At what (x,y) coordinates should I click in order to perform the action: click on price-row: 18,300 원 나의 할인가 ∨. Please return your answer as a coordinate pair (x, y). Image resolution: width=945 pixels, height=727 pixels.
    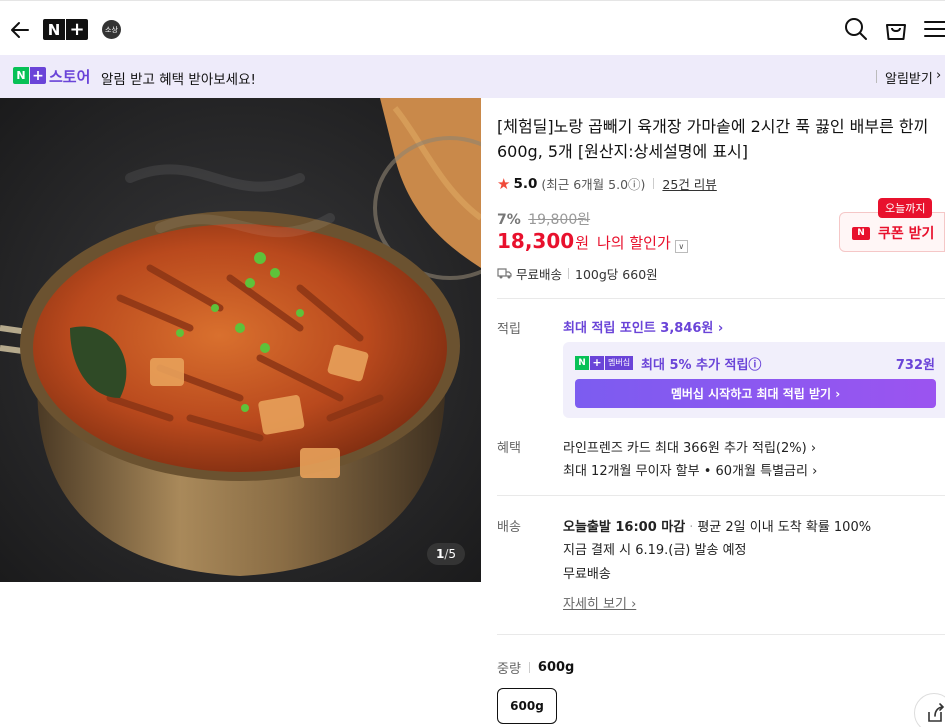
    Looking at the image, I should click on (592, 241).